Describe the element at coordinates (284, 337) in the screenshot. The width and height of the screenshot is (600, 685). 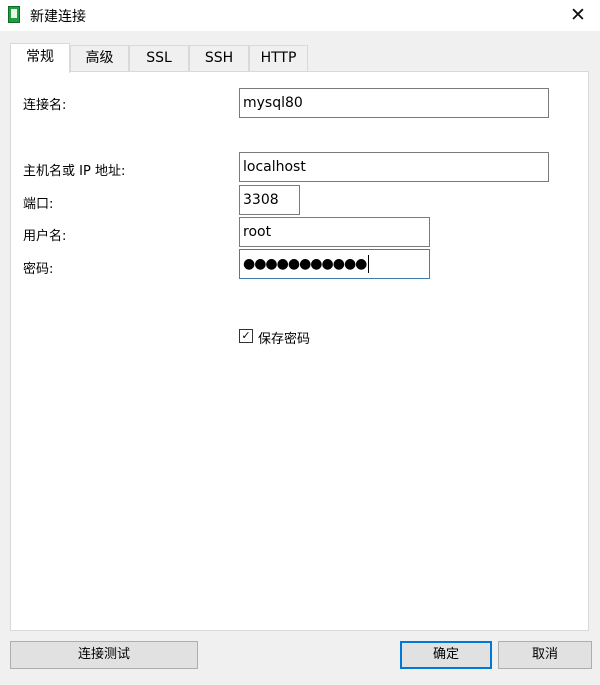
I see `save-password-label: 保存密码` at that location.